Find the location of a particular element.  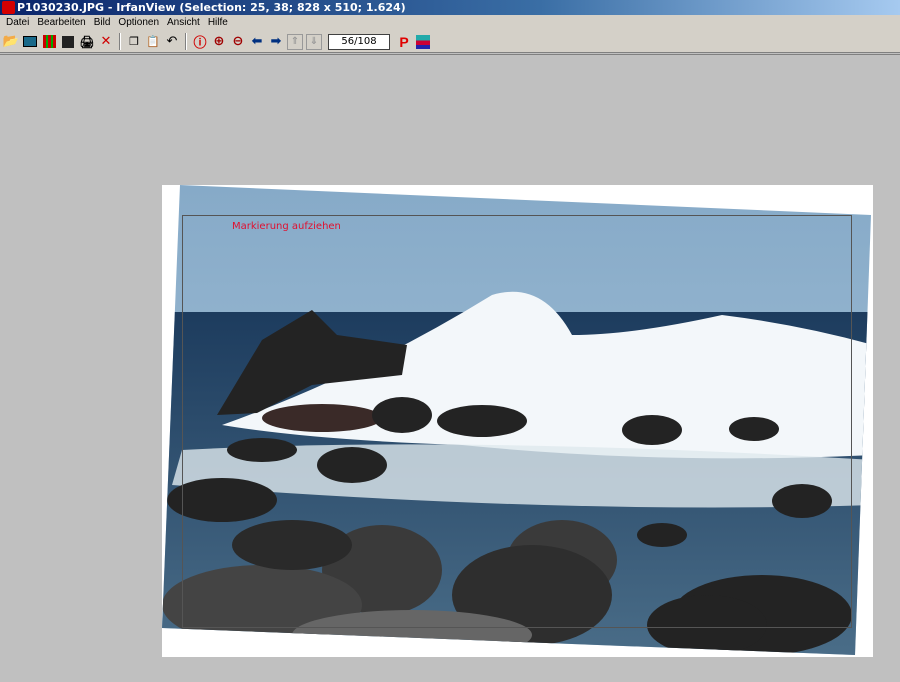

selection-hint-text: Markierung aufziehen is located at coordinates (286, 226).